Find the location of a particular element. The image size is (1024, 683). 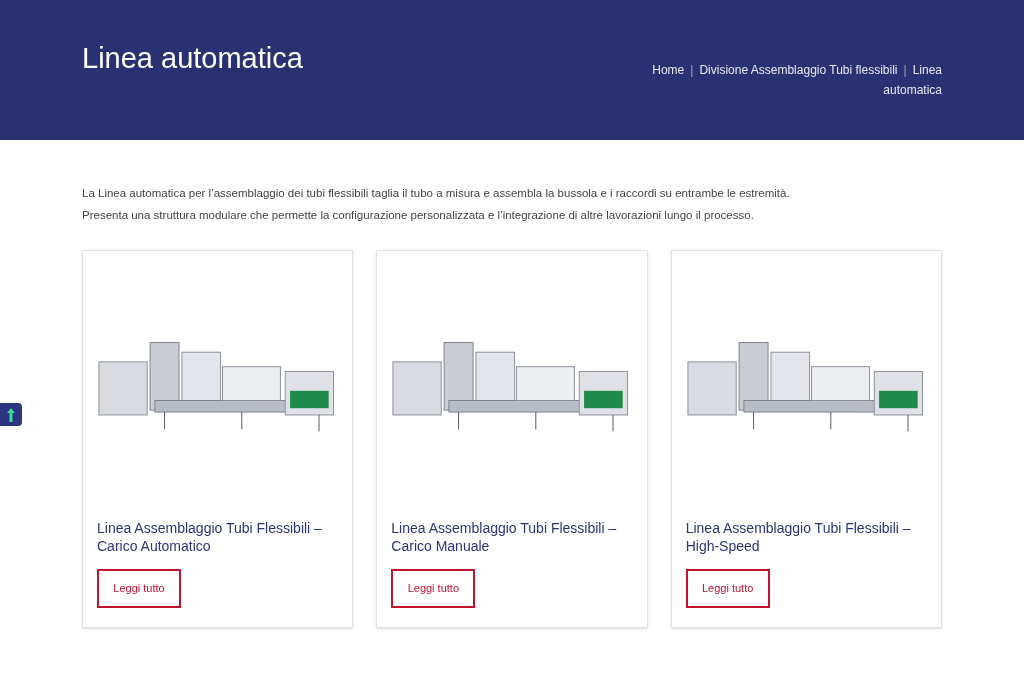

arrow-up-icon is located at coordinates (11, 414).